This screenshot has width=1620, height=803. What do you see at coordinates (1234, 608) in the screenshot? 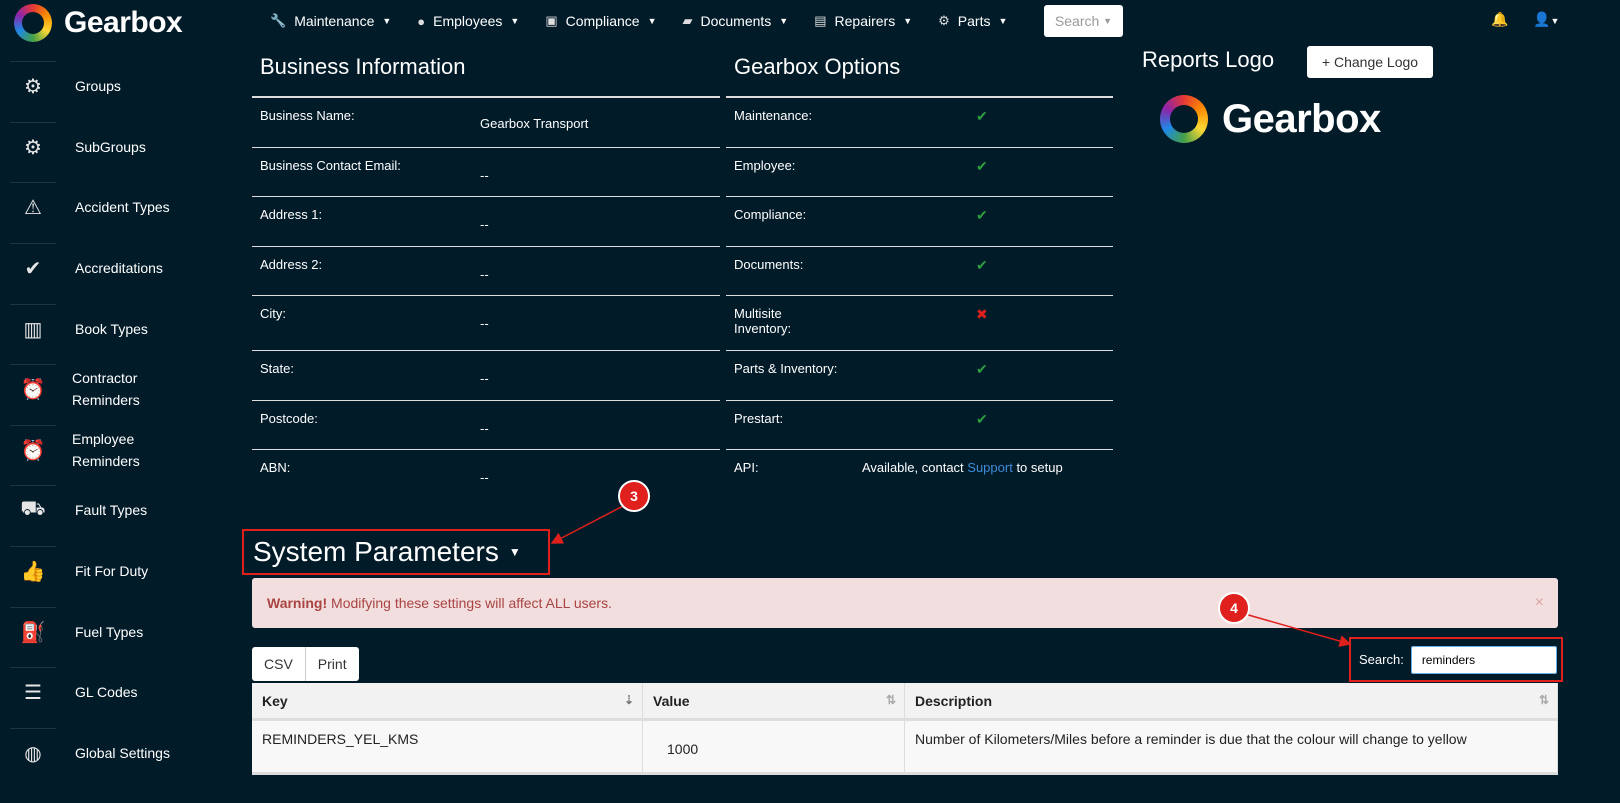
I see `annotation-badge: 4` at bounding box center [1234, 608].